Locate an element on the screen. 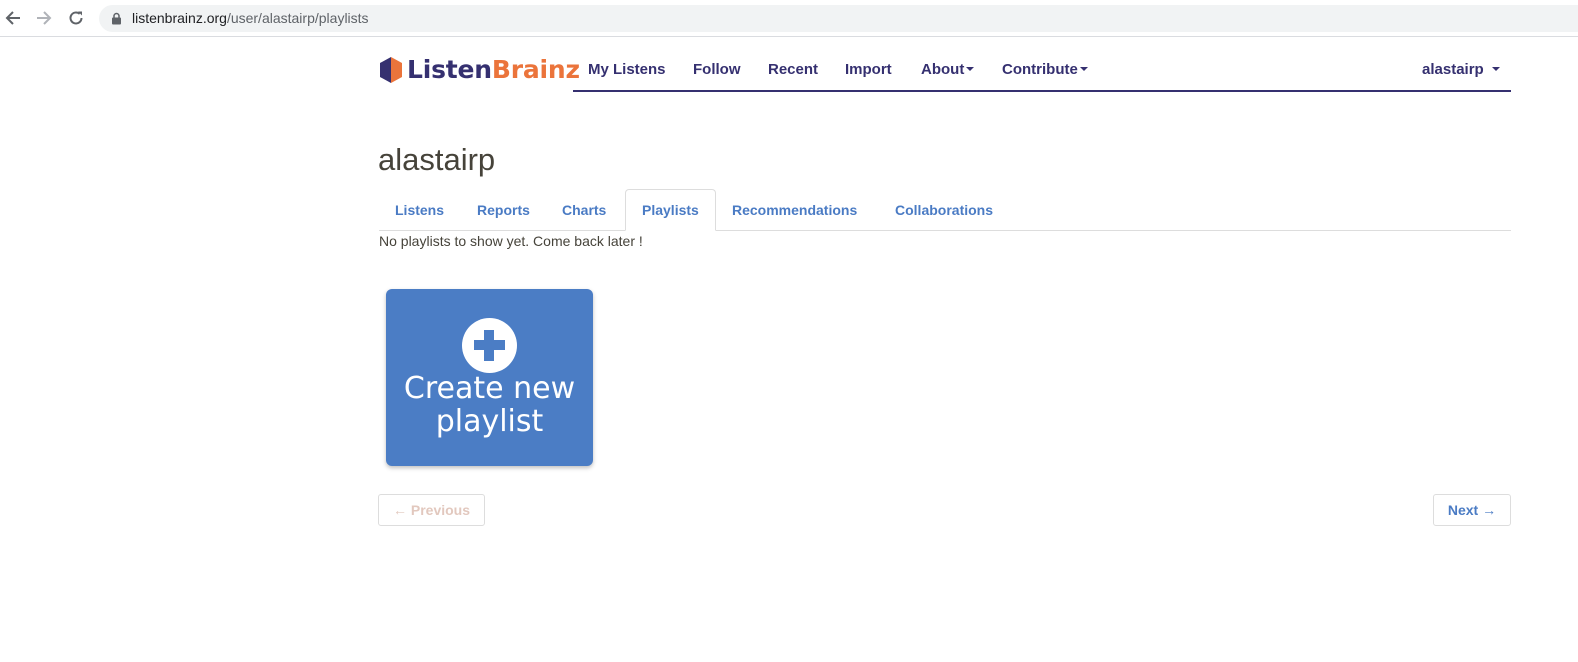 The width and height of the screenshot is (1578, 662). plus-circle-icon is located at coordinates (489, 345).